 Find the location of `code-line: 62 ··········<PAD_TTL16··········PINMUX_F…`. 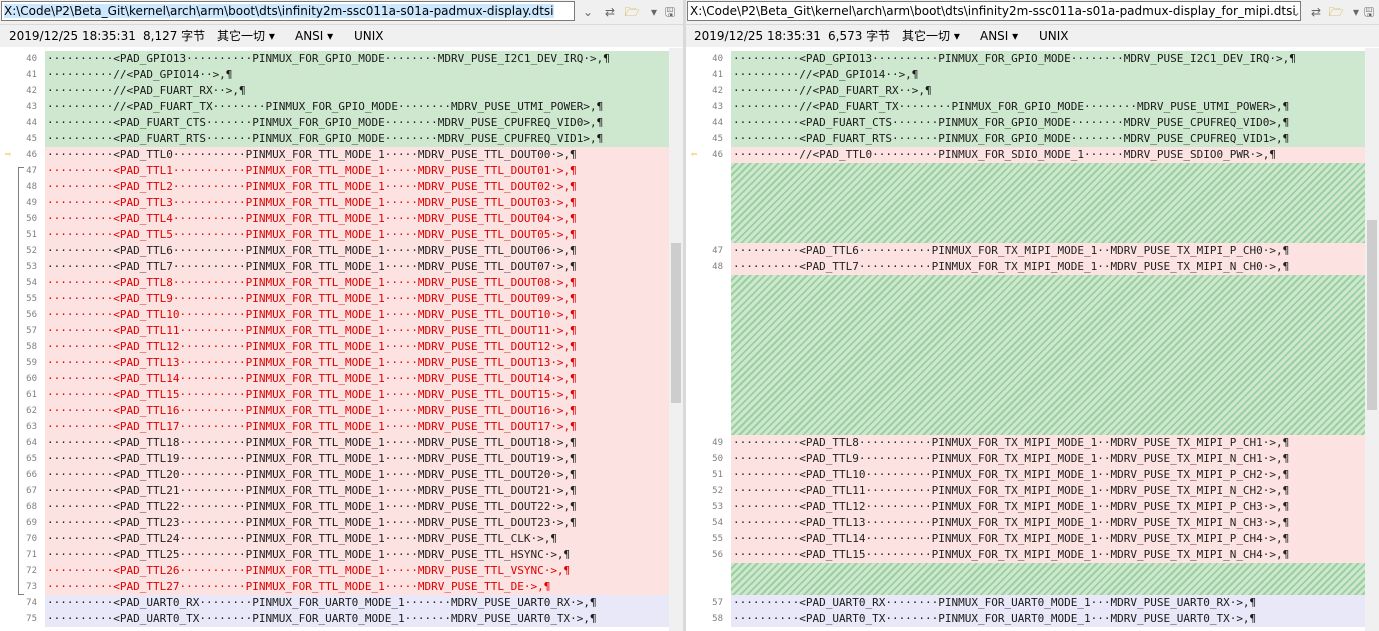

code-line: 62 ··········<PAD_TTL16··········PINMUX_F… is located at coordinates (334, 411).